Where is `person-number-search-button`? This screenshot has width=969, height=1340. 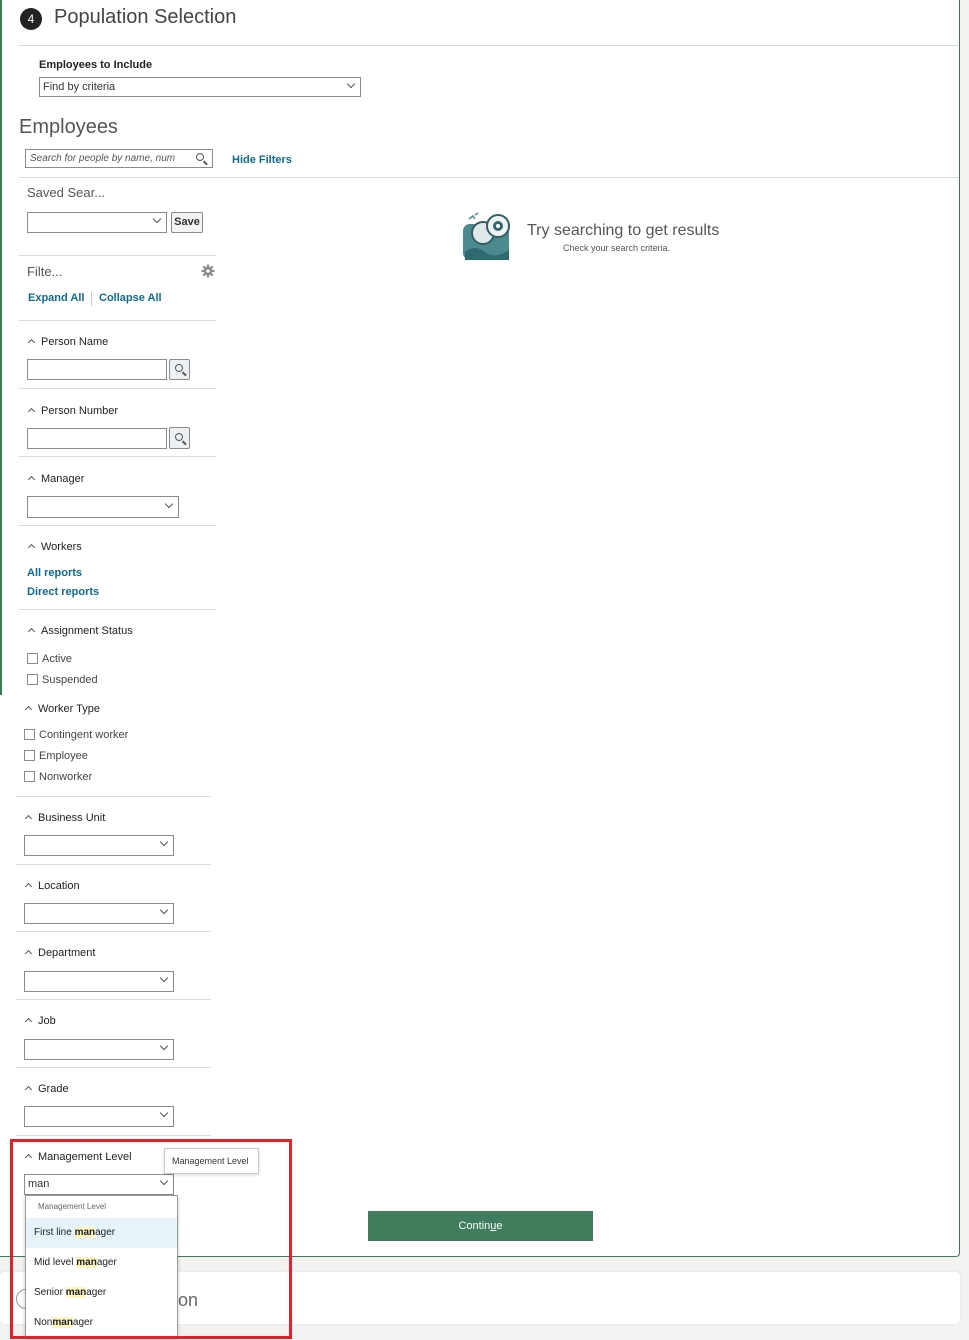 person-number-search-button is located at coordinates (179, 438).